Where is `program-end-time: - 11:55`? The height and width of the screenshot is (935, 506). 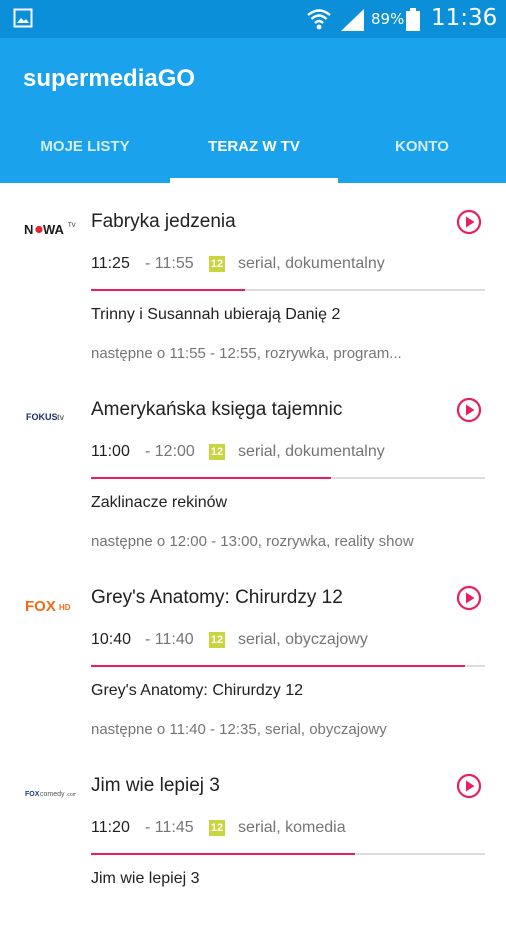
program-end-time: - 11:55 is located at coordinates (169, 263).